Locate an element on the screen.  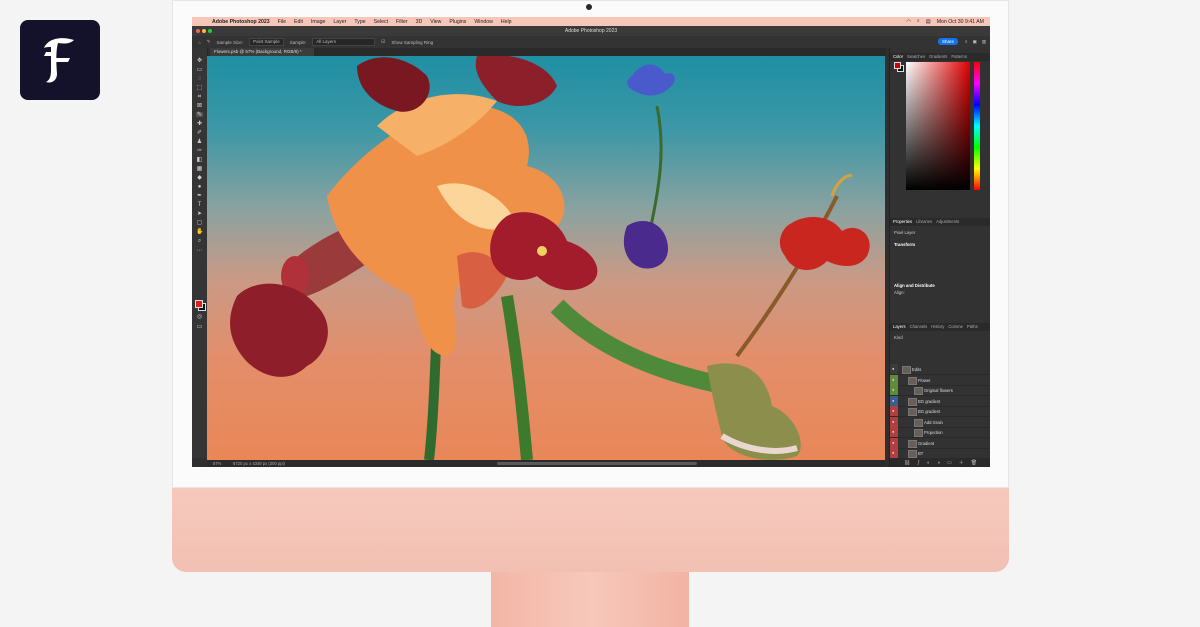
quick-mask-icon: ◎ is located at coordinates (199, 317).